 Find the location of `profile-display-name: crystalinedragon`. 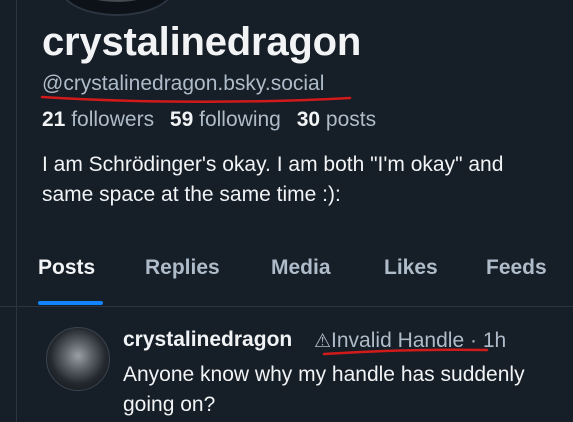

profile-display-name: crystalinedragon is located at coordinates (202, 42).